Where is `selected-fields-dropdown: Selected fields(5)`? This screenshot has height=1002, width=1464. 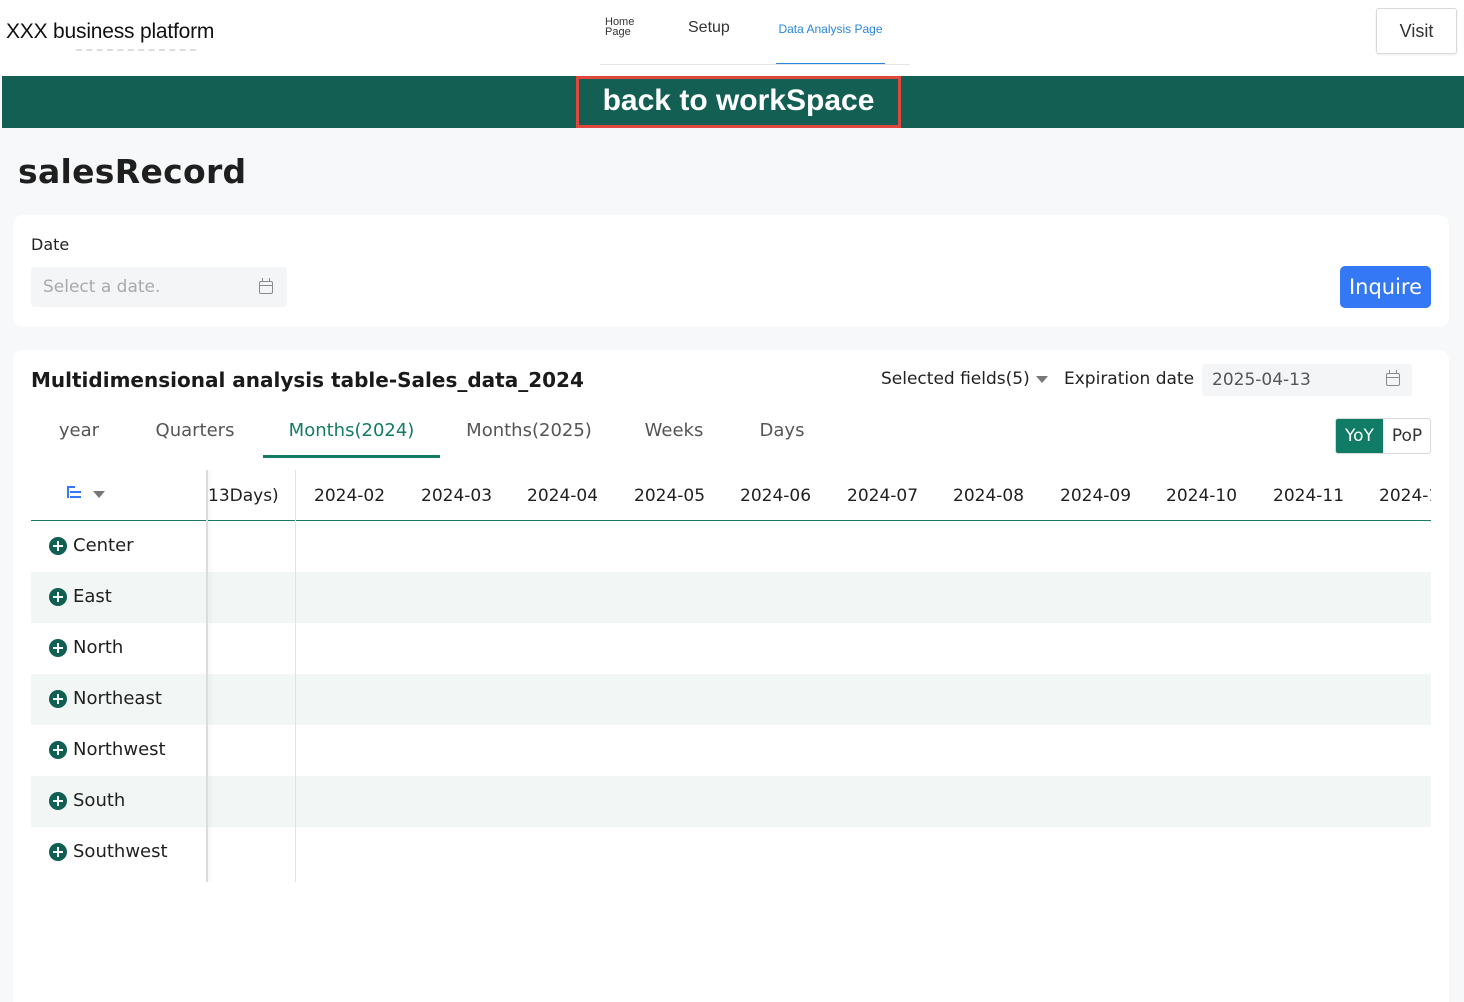 selected-fields-dropdown: Selected fields(5) is located at coordinates (964, 379).